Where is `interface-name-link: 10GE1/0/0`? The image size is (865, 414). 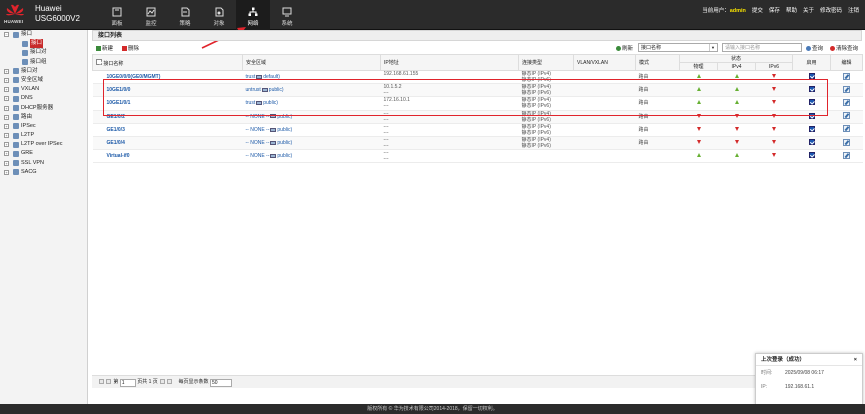
interface-name-link: 10GE1/0/0 is located at coordinates (167, 90).